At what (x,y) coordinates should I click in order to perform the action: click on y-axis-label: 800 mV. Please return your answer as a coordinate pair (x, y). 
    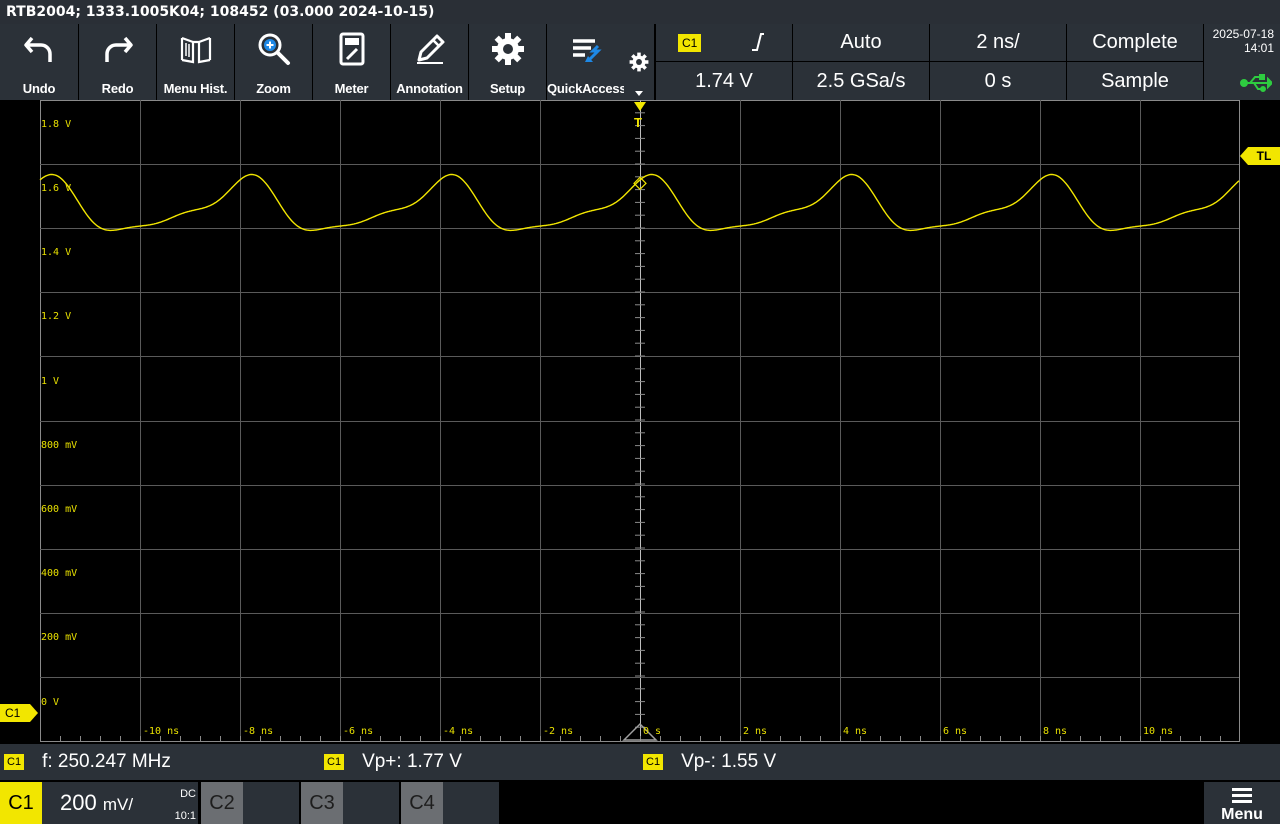
    Looking at the image, I should click on (59, 445).